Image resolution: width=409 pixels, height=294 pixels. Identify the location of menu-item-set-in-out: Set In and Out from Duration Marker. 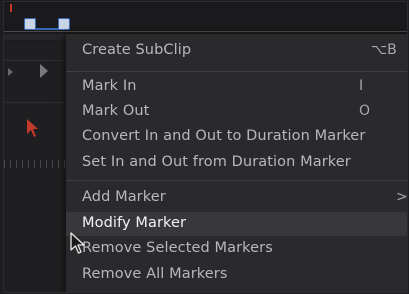
(236, 163).